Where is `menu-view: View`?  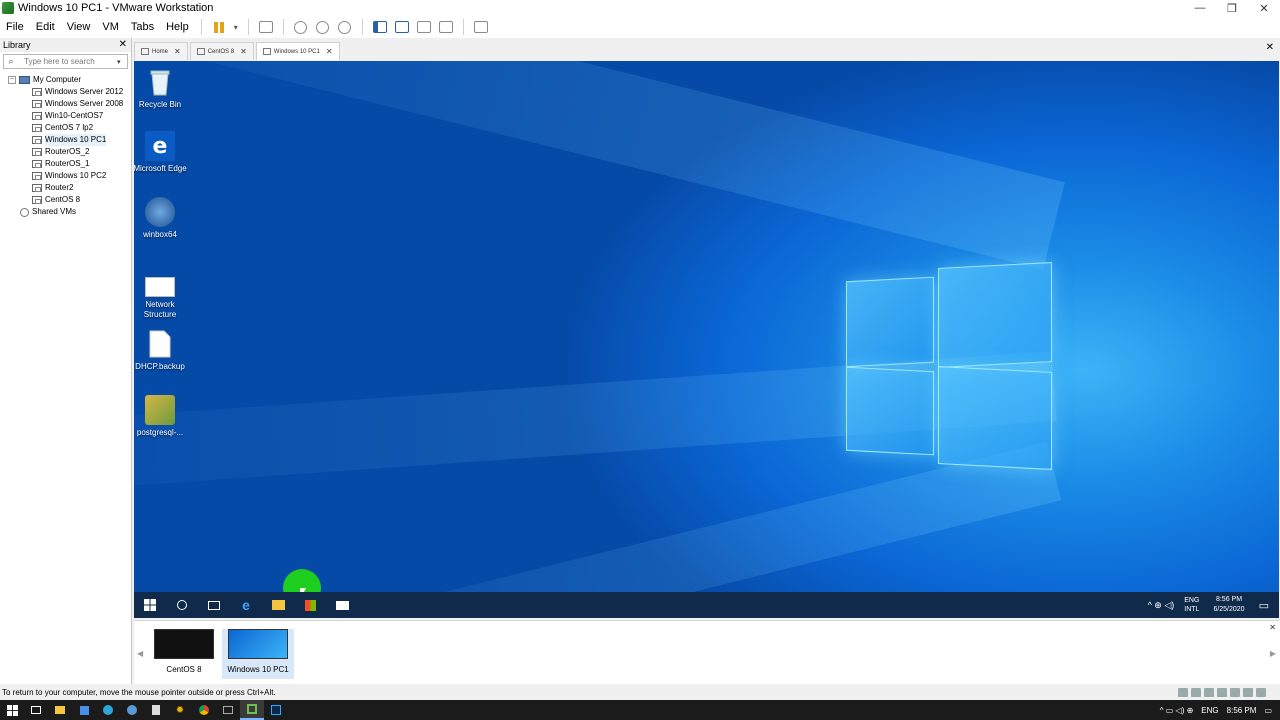
menu-view: View is located at coordinates (79, 27).